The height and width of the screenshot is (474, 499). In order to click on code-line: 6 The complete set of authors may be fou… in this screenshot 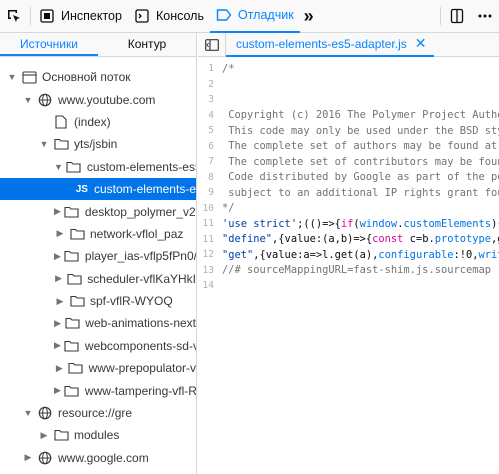, I will do `click(348, 147)`.